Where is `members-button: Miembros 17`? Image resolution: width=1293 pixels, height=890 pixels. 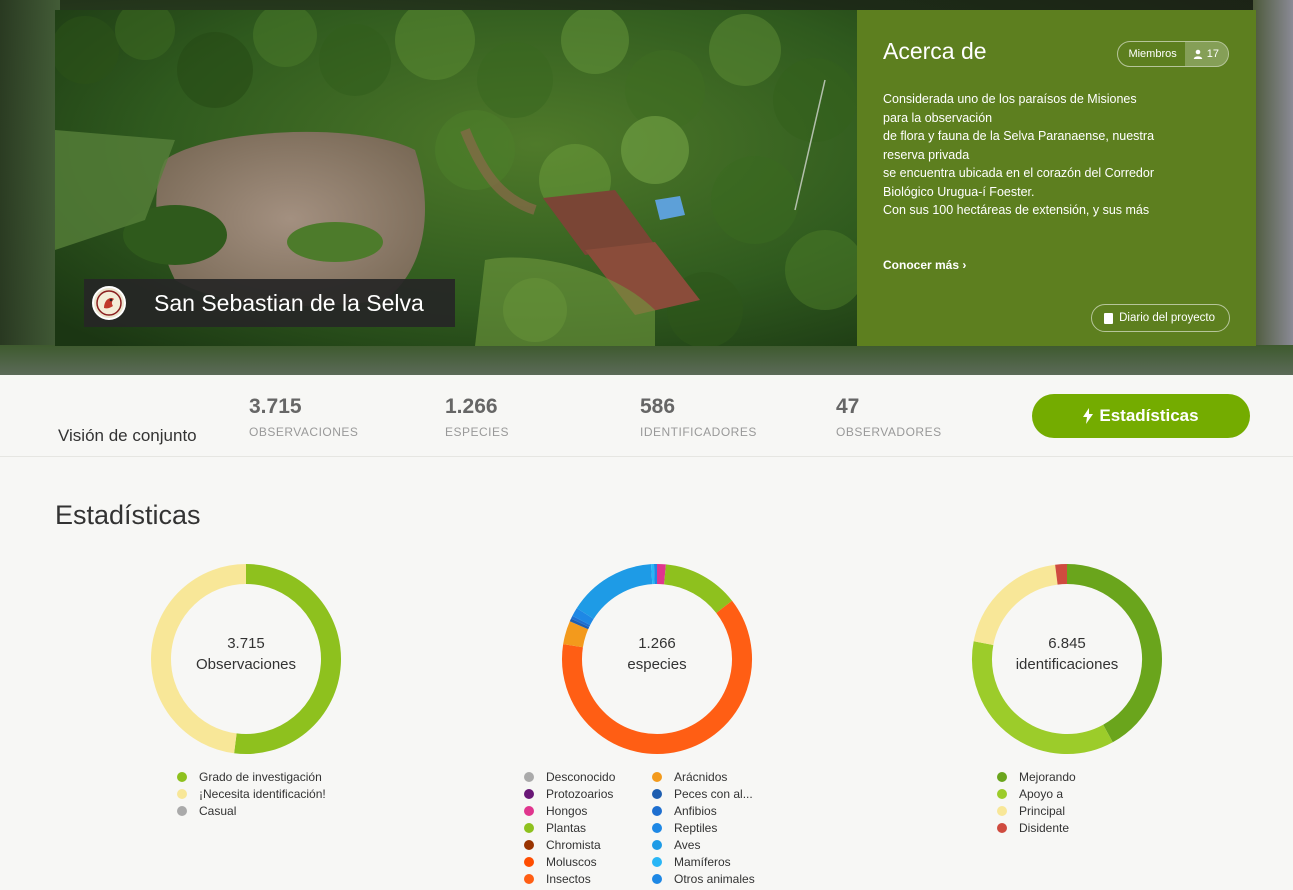 members-button: Miembros 17 is located at coordinates (1173, 54).